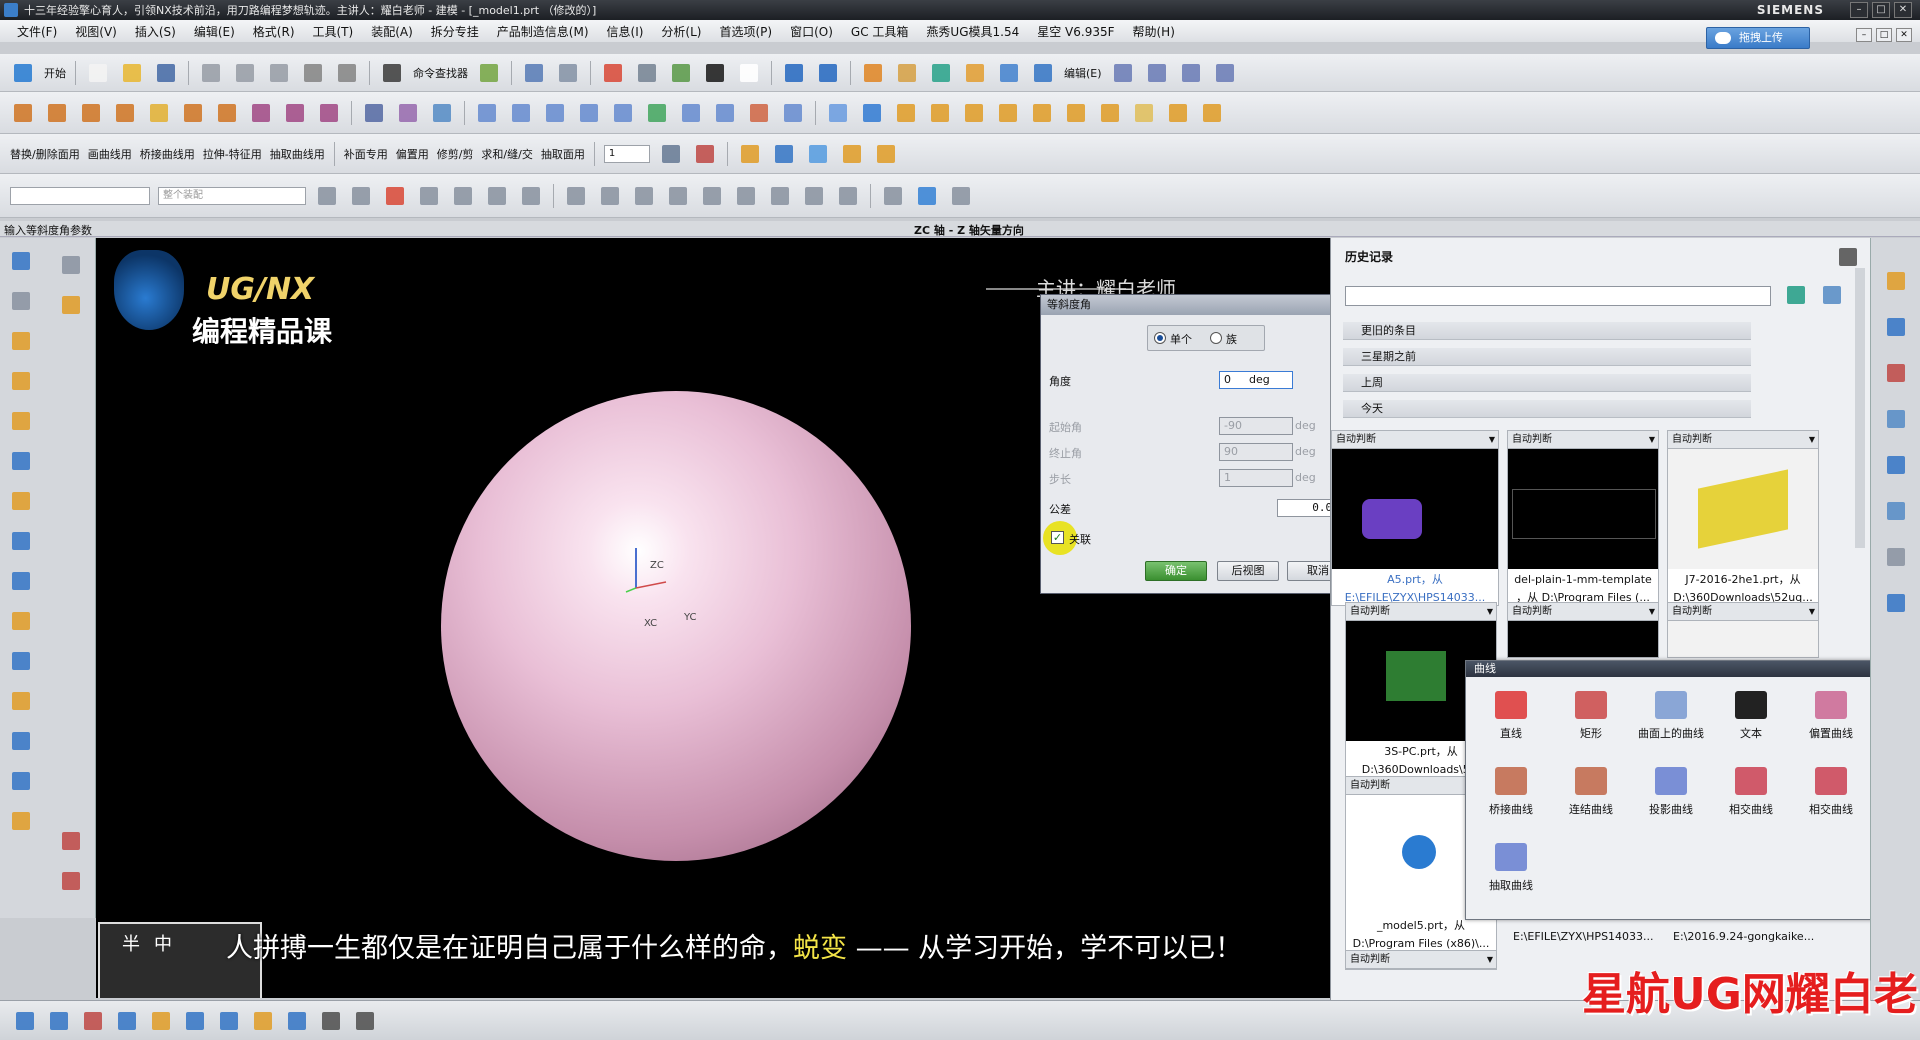 The image size is (1920, 1040). Describe the element at coordinates (1178, 113) in the screenshot. I see `gear-icon` at that location.